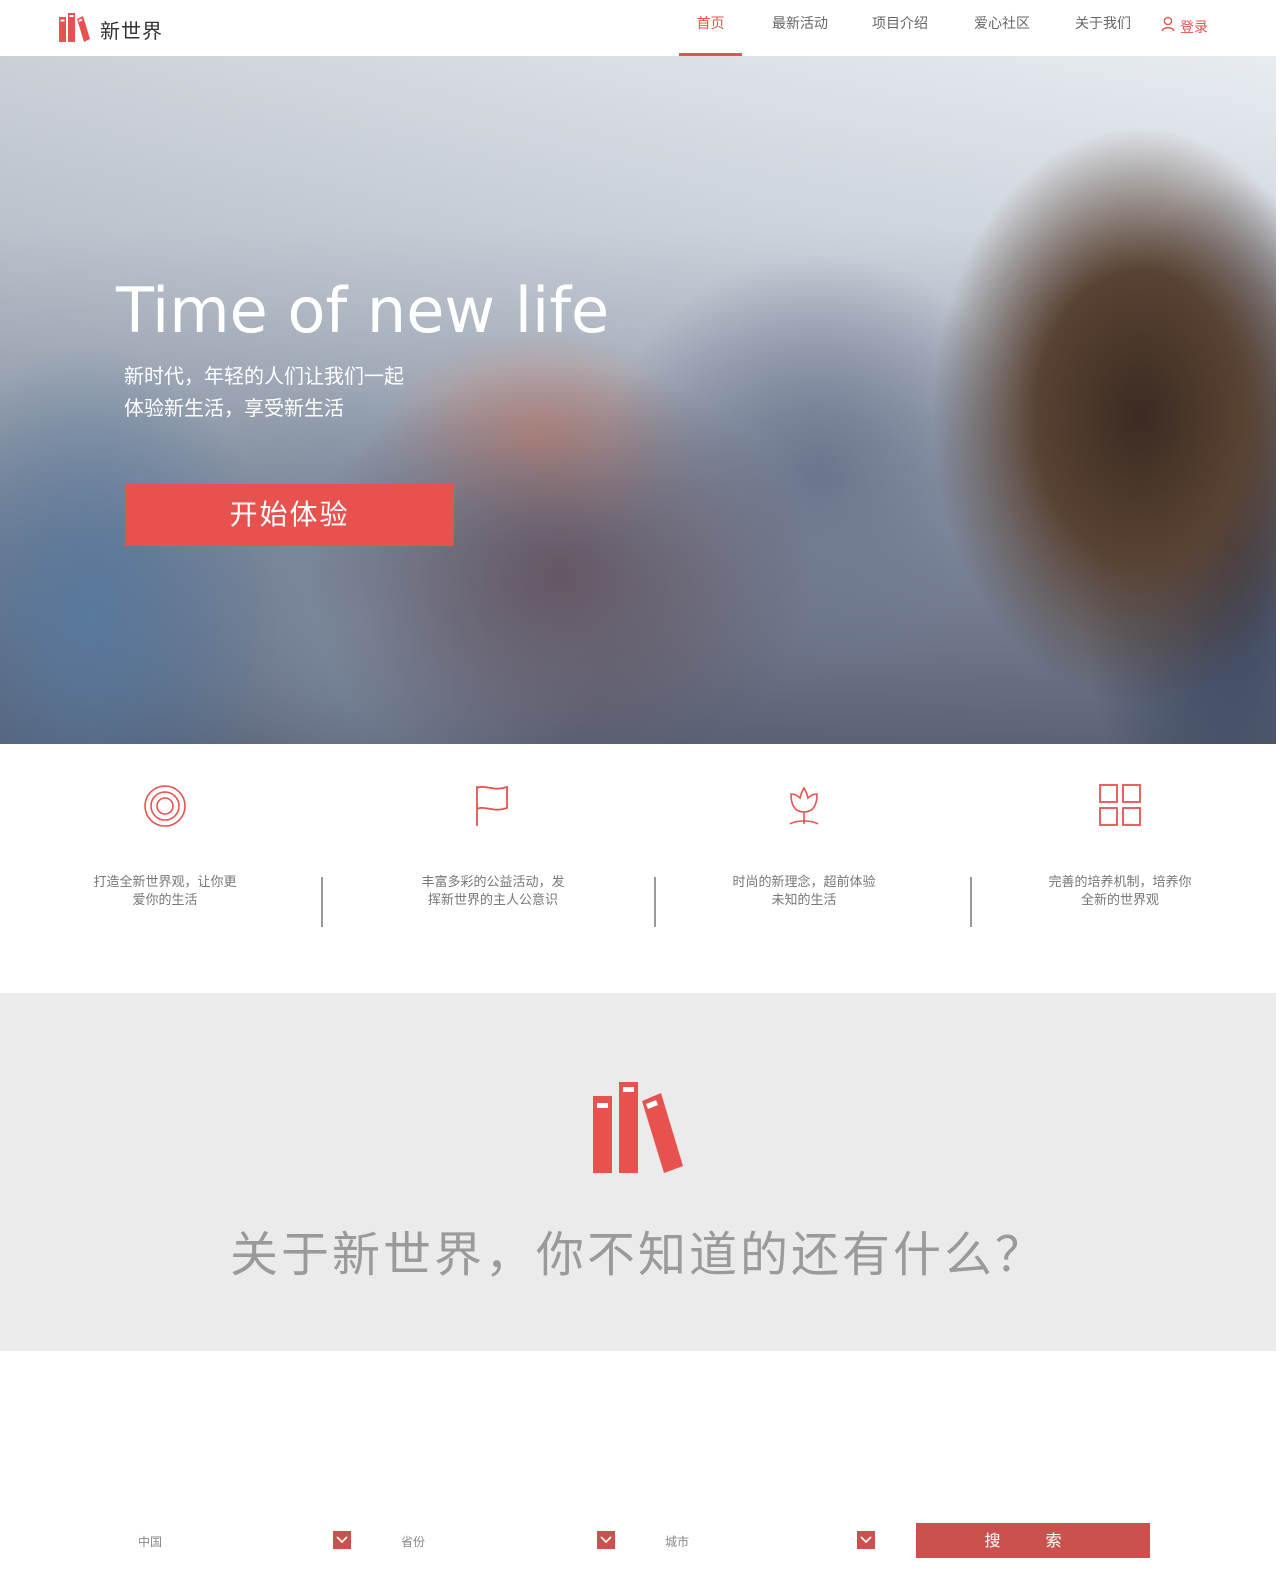 This screenshot has height=1574, width=1280. I want to click on nav-community: 爱心社区, so click(1002, 28).